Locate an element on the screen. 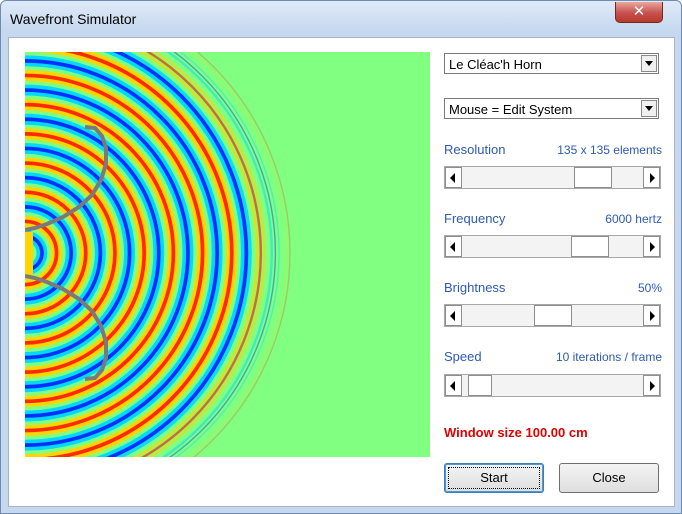 The width and height of the screenshot is (682, 514). resolution-value: 135 x 135 elements is located at coordinates (609, 150).